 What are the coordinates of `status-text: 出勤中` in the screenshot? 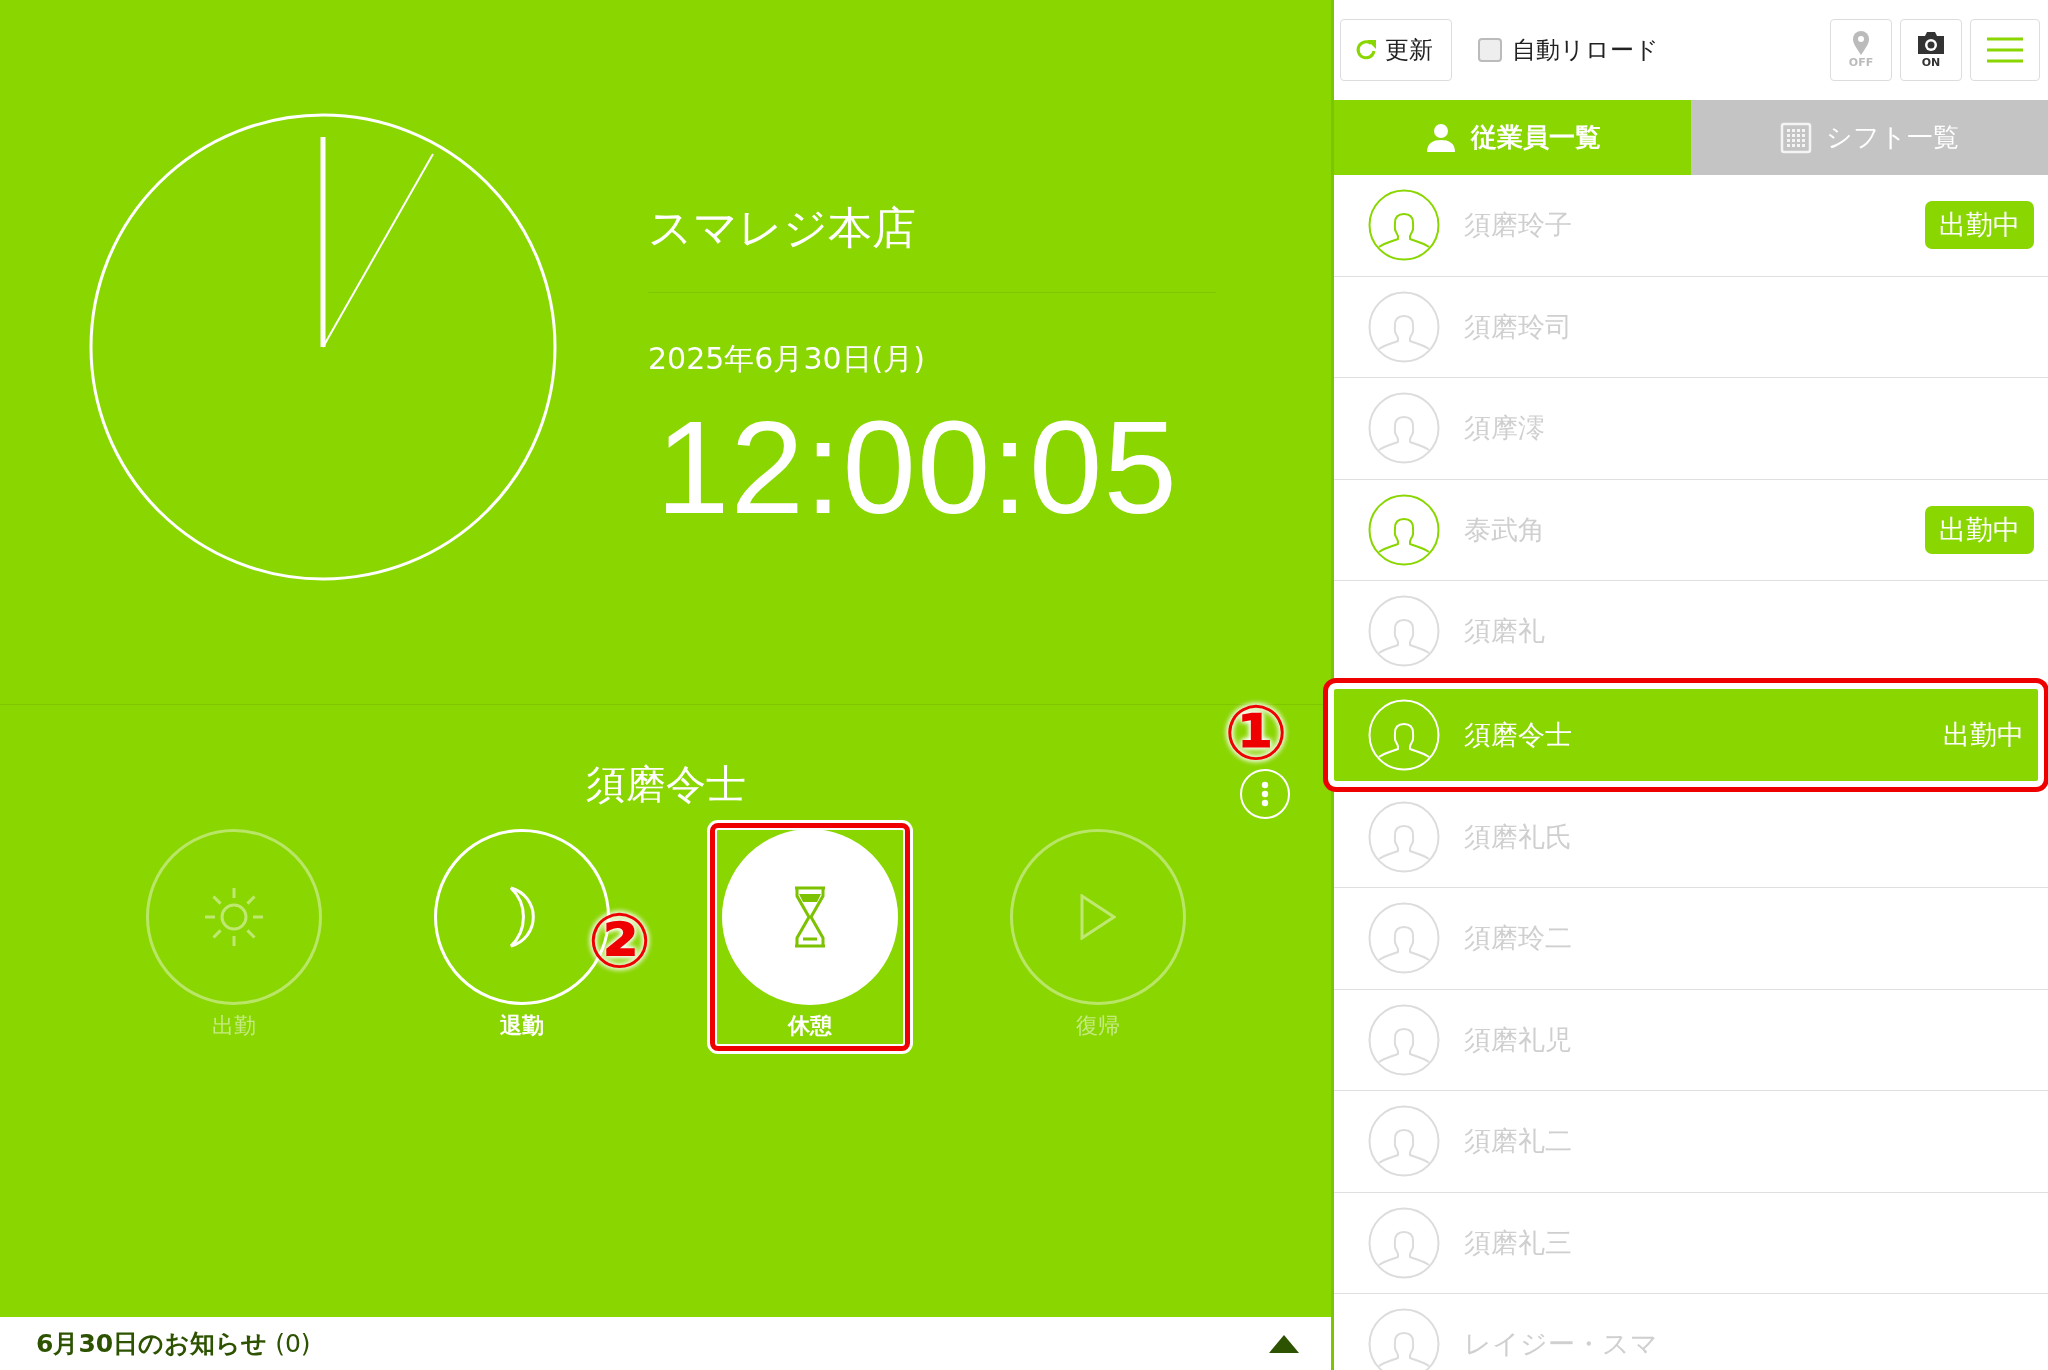 It's located at (1983, 734).